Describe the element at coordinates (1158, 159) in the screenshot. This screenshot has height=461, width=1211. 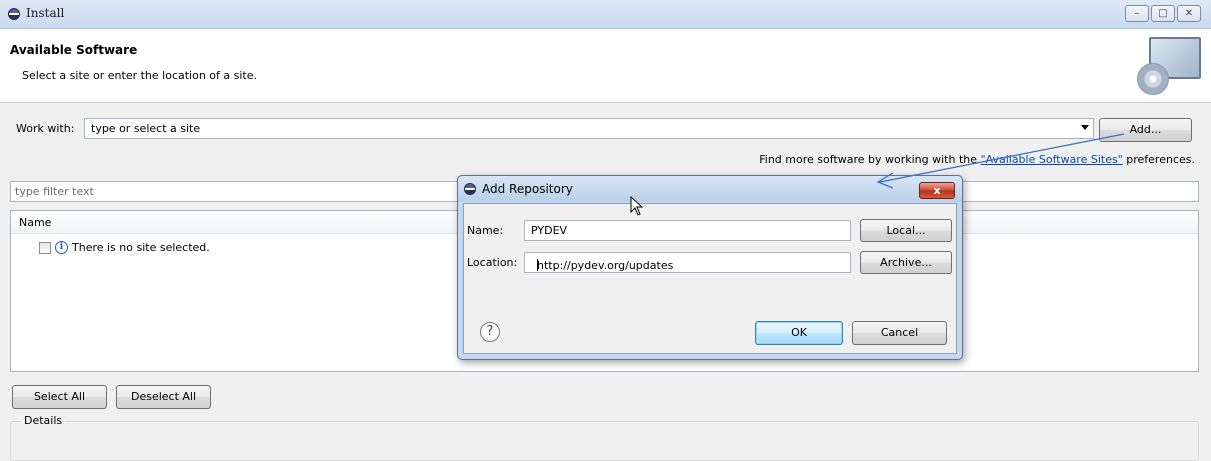
I see `find-more-suffix: preferences.` at that location.